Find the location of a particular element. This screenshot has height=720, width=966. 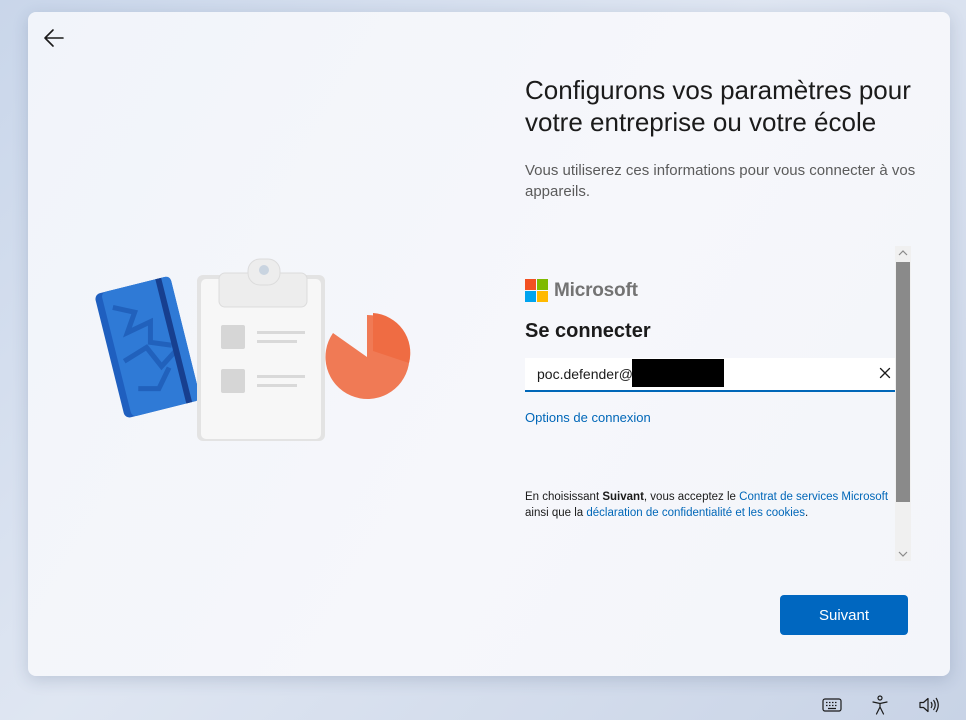

terms-line2-prefix: ainsi que la is located at coordinates (556, 513).